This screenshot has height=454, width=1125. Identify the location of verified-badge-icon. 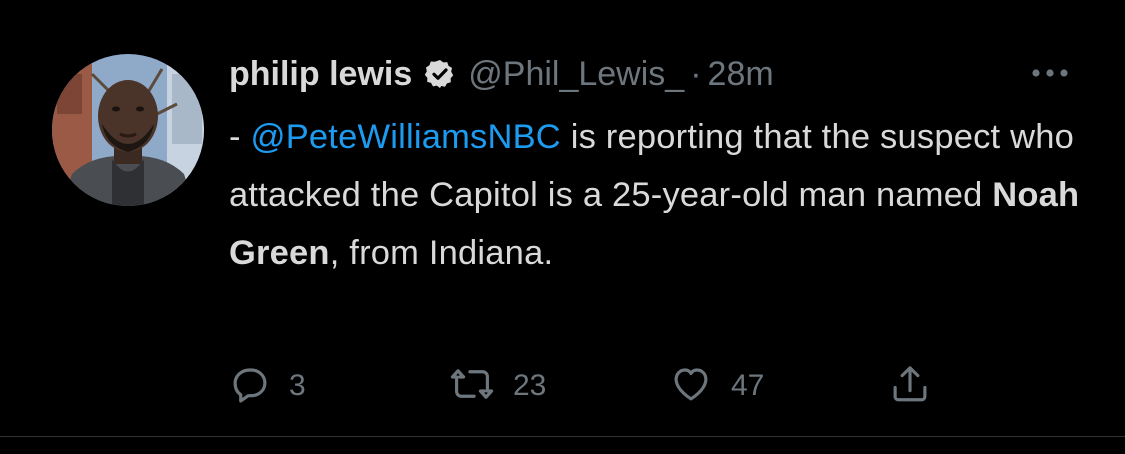
(440, 74).